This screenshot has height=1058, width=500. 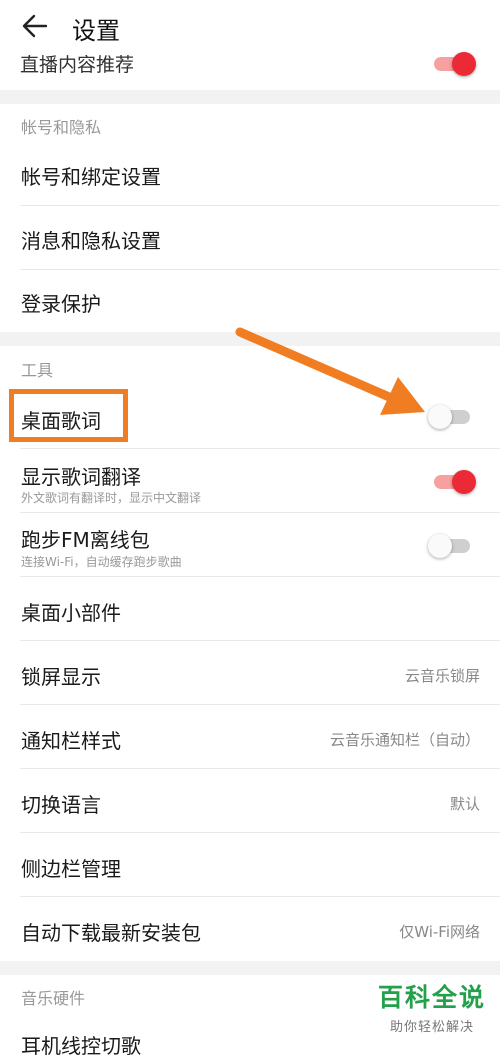 I want to click on fm-offline-toggle, so click(x=449, y=546).